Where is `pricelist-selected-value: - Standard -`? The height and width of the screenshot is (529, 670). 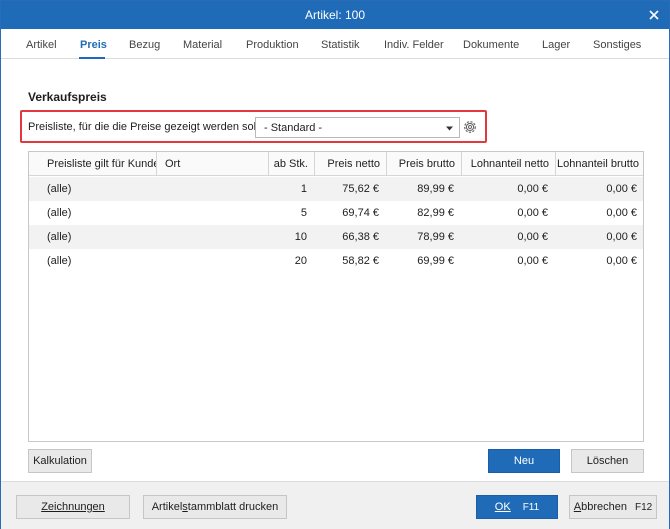 pricelist-selected-value: - Standard - is located at coordinates (293, 128).